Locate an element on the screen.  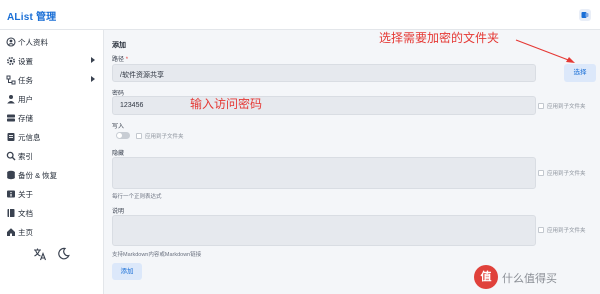
sidebar-item-label: 关于 is located at coordinates (25, 194).